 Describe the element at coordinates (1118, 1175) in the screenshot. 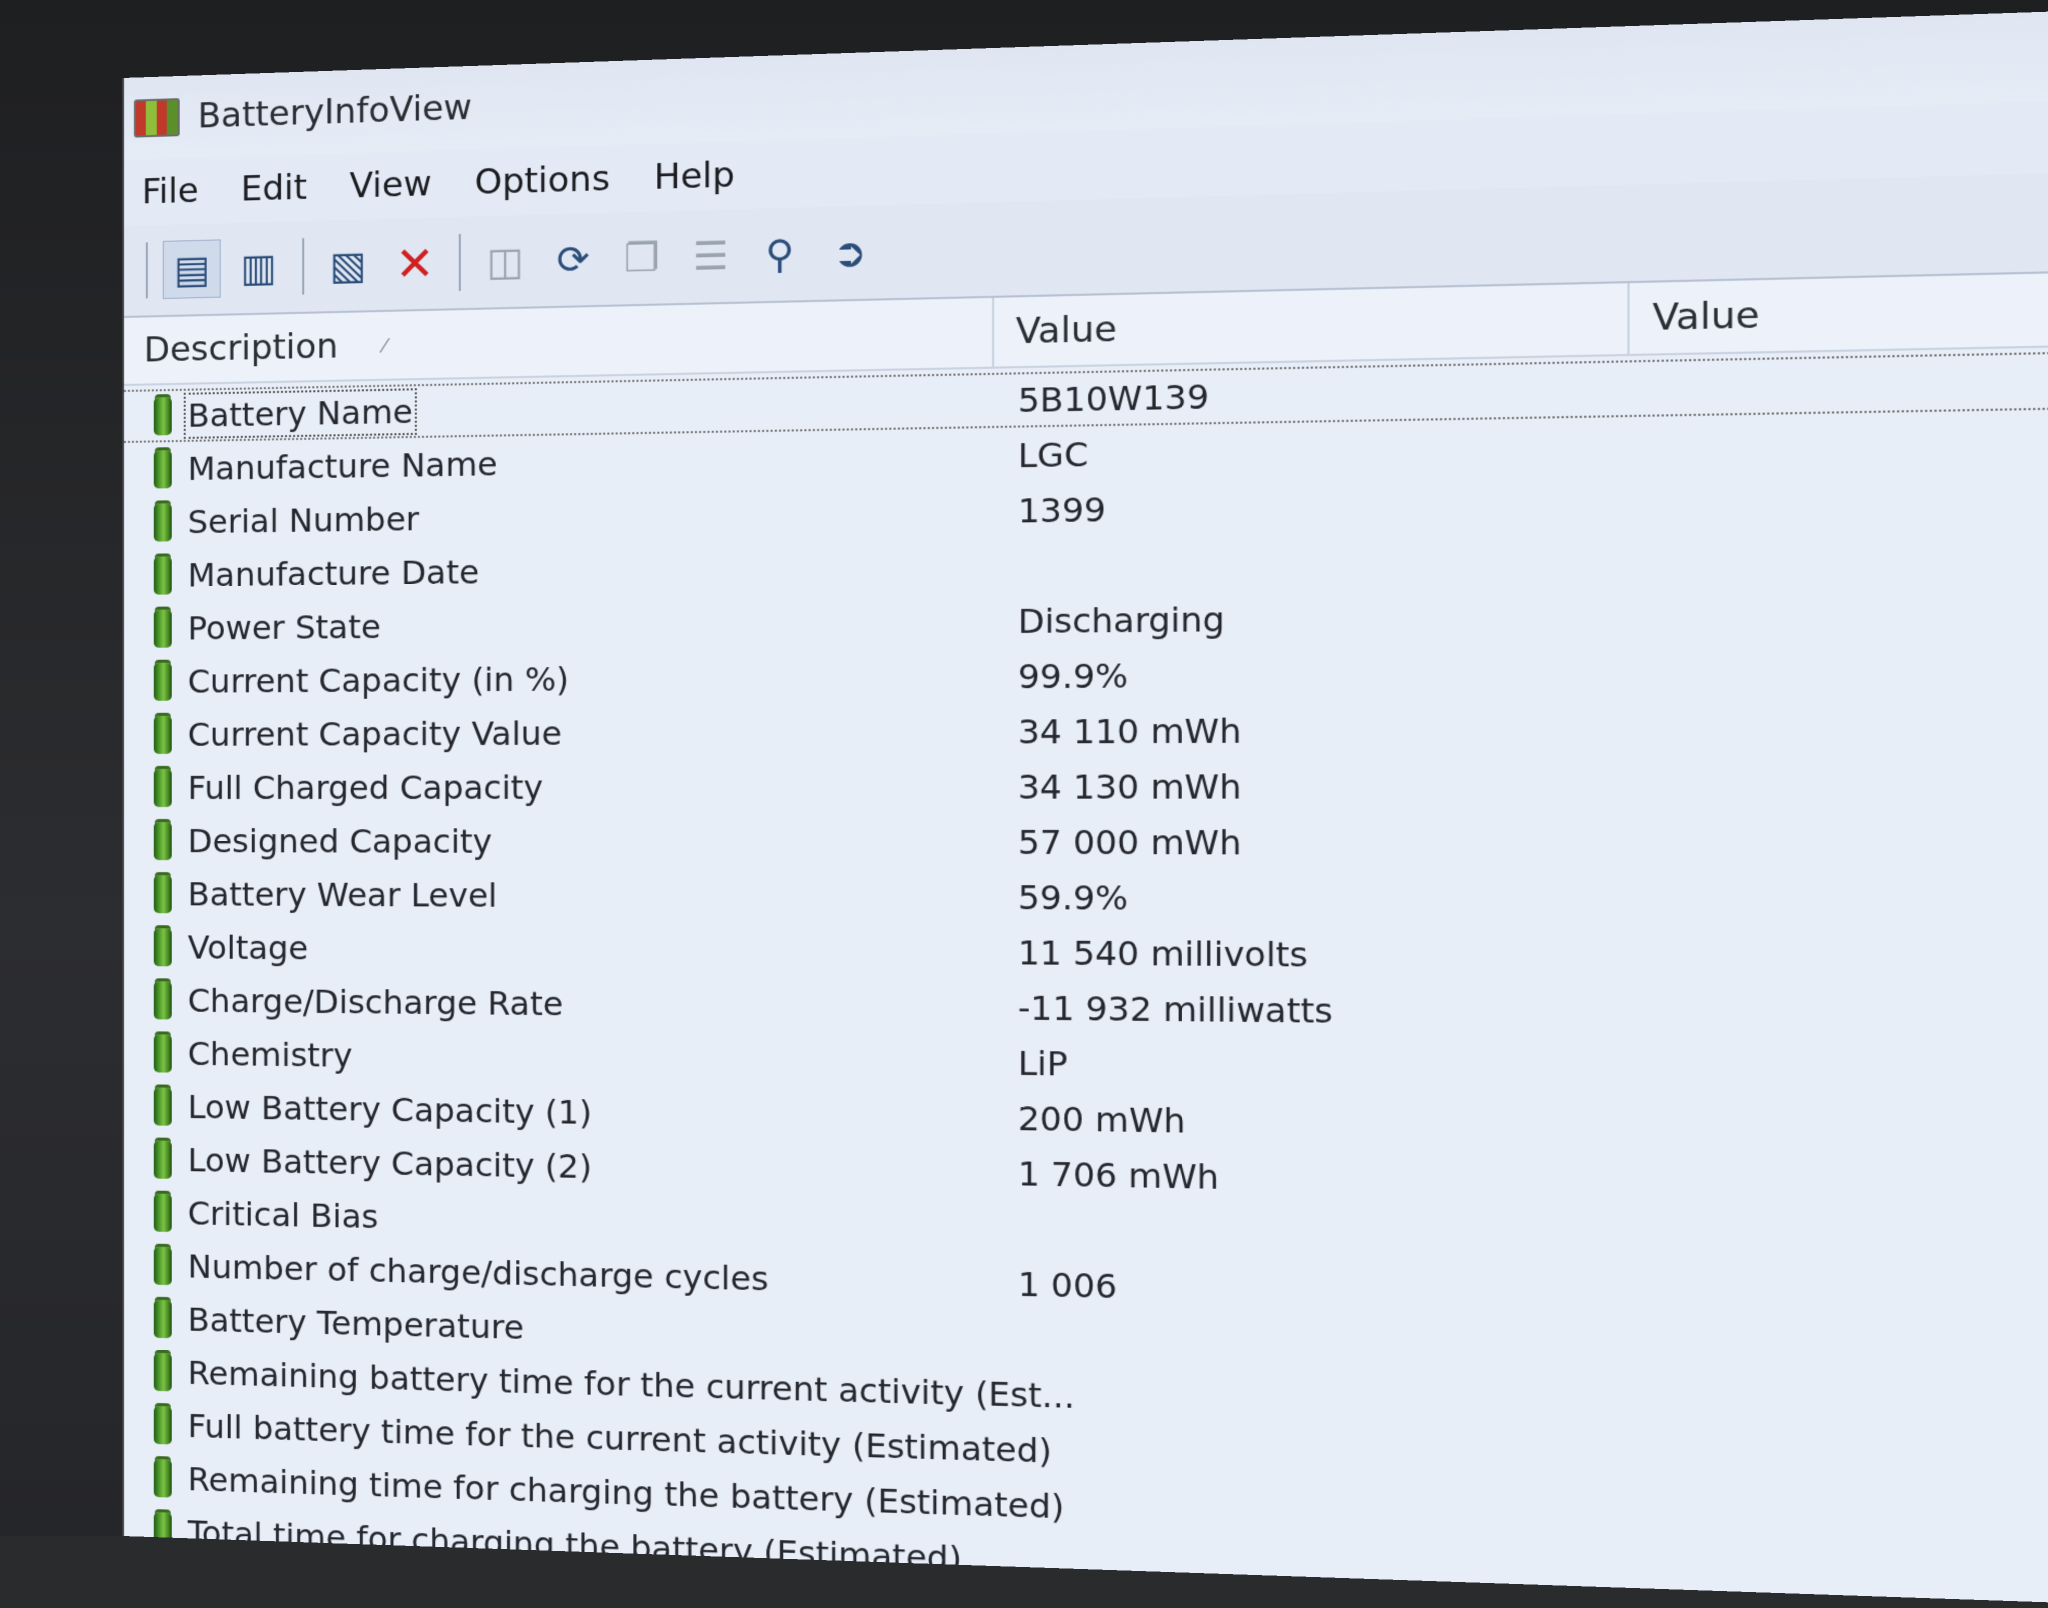

I see `value-text: 1 706 mWh` at that location.